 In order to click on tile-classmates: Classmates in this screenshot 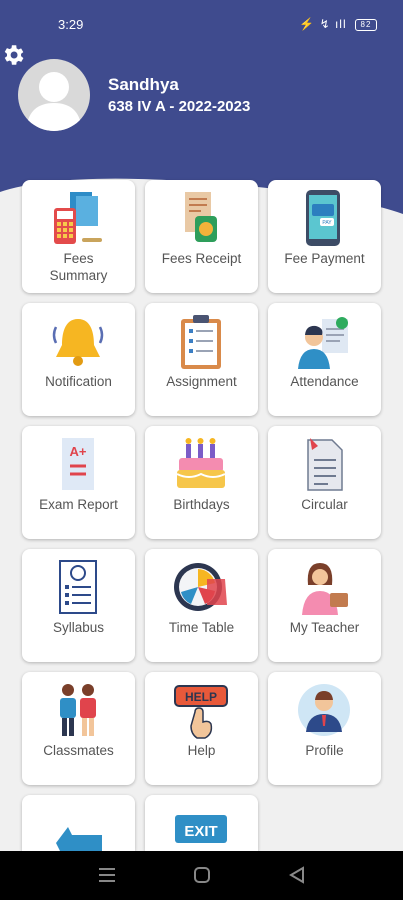, I will do `click(78, 728)`.